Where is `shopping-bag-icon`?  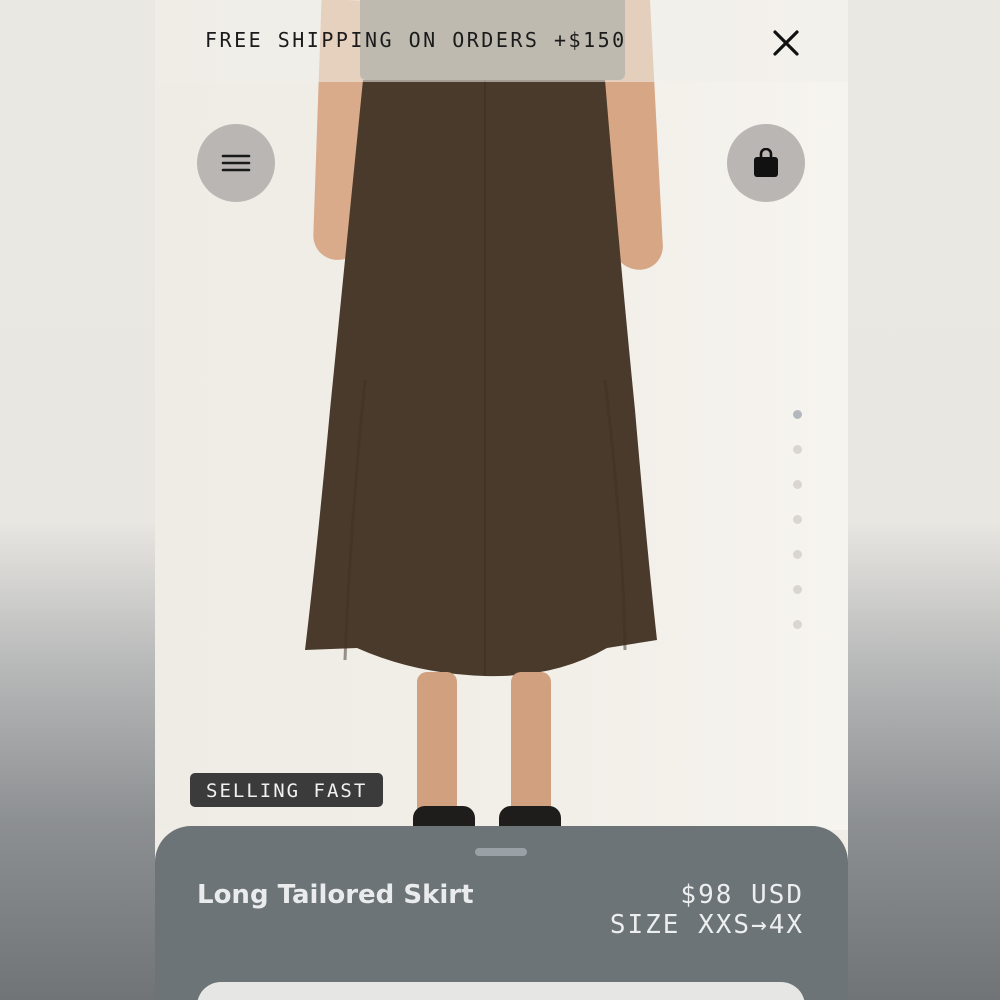 shopping-bag-icon is located at coordinates (766, 162).